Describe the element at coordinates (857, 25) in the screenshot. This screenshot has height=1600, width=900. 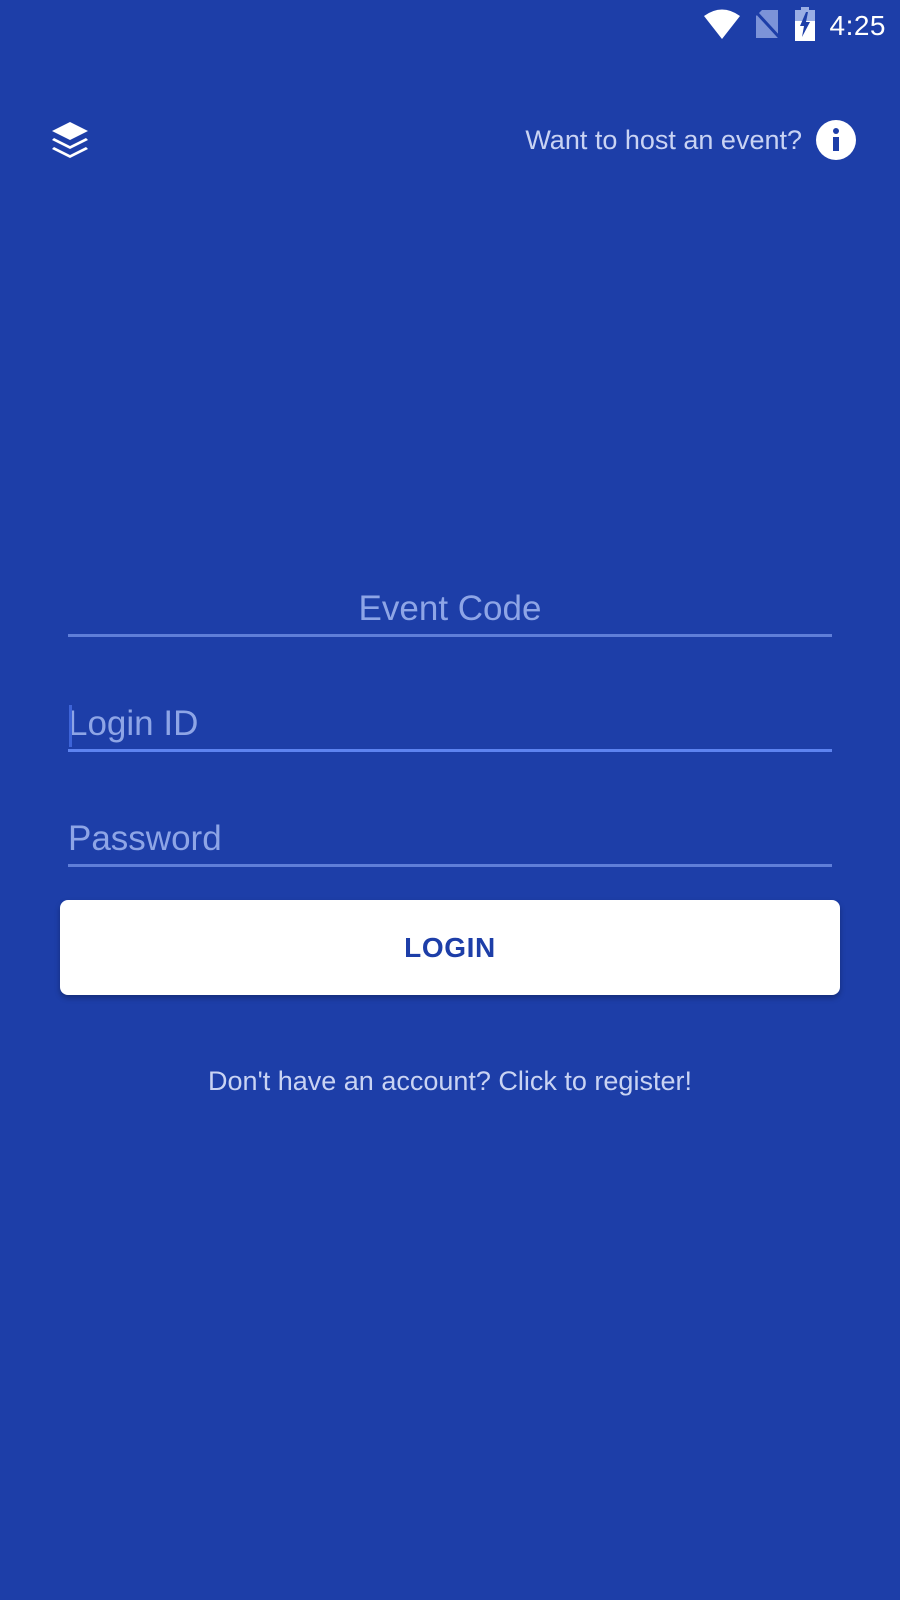
I see `status-time: 4:25` at that location.